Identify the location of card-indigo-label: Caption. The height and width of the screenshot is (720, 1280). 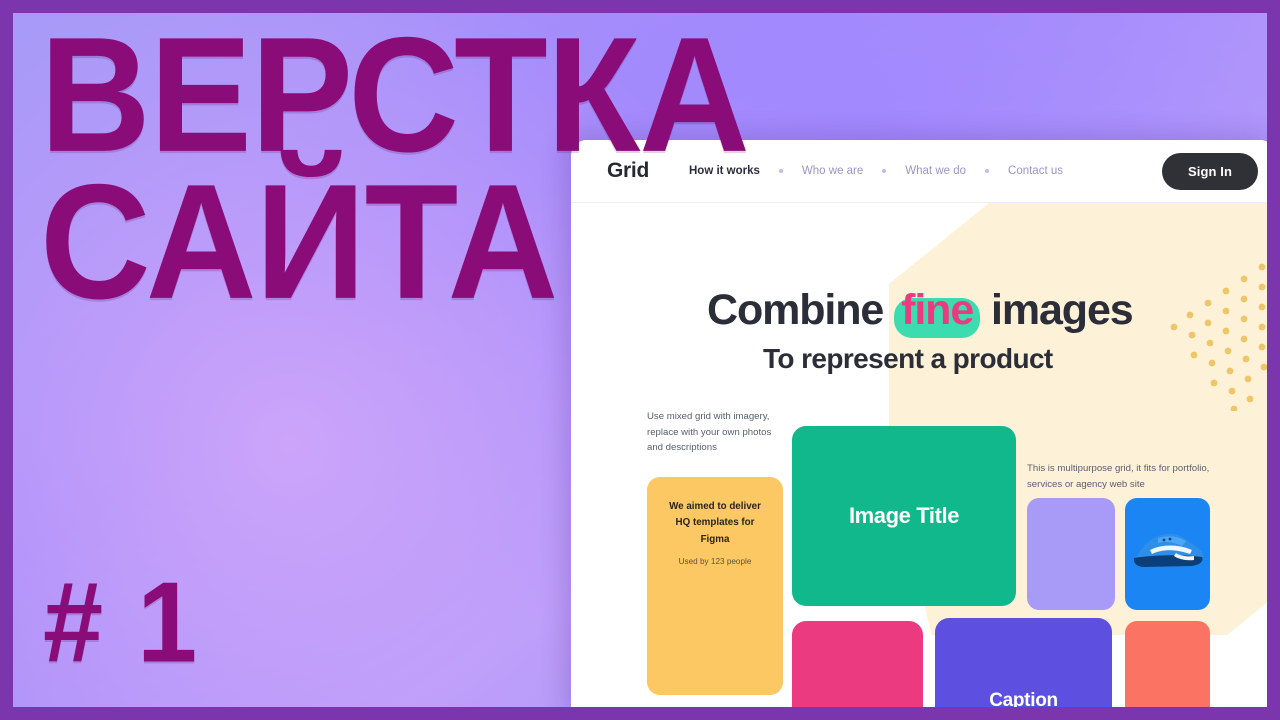
(1023, 698).